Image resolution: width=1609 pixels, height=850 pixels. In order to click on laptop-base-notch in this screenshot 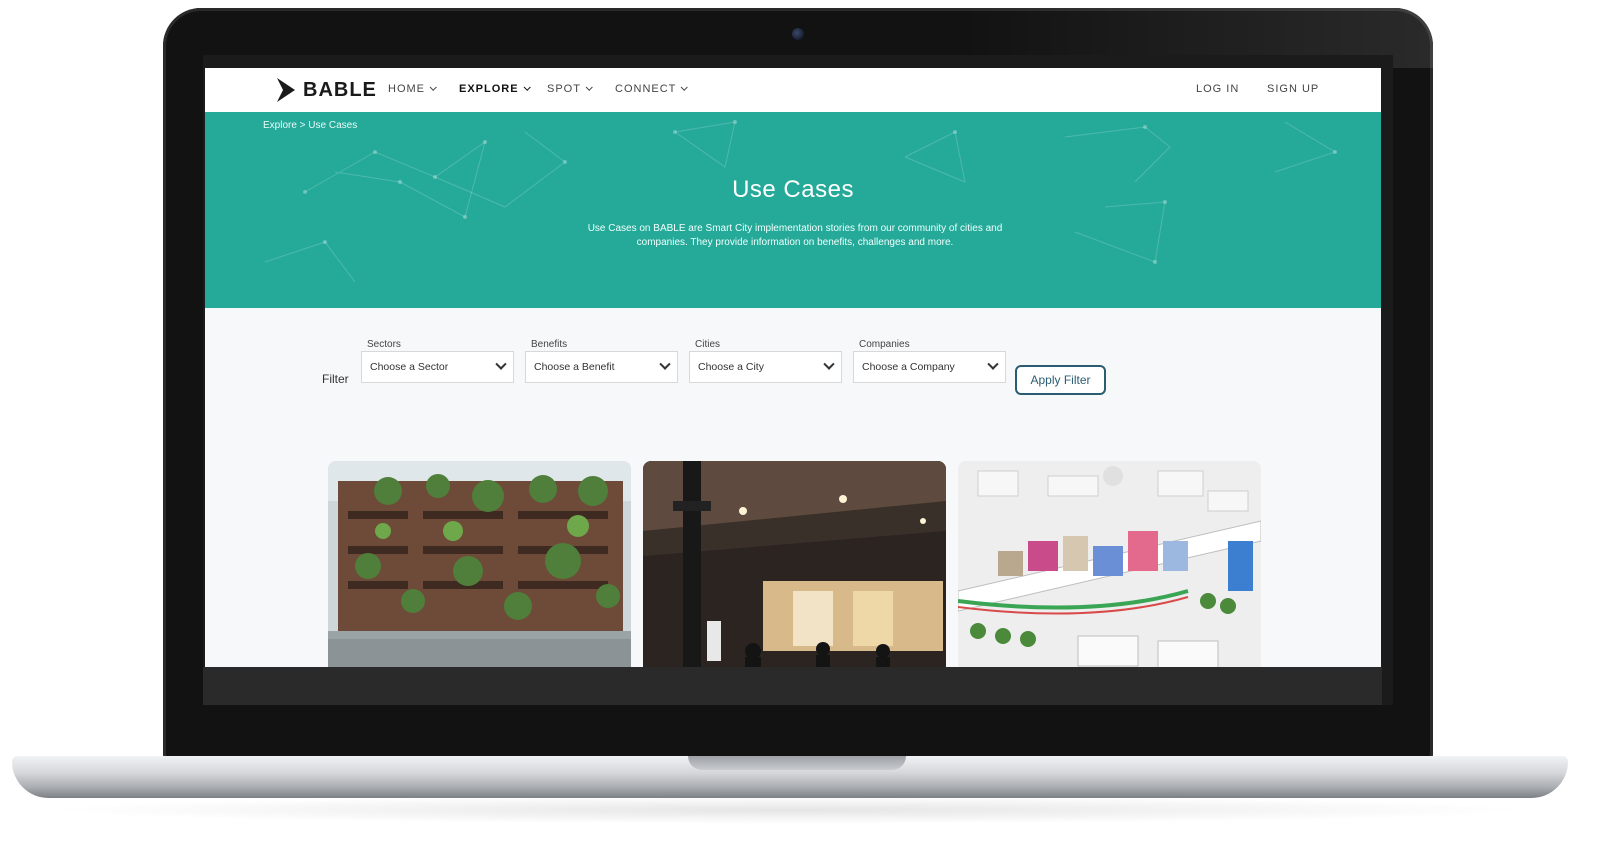, I will do `click(797, 763)`.